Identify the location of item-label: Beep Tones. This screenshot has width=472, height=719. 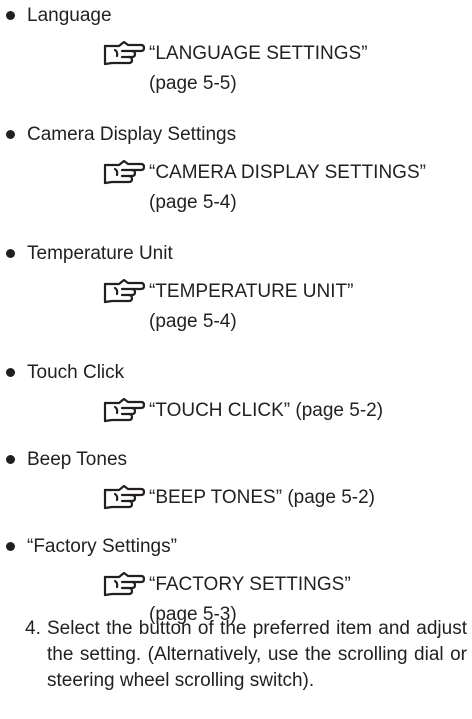
(77, 459).